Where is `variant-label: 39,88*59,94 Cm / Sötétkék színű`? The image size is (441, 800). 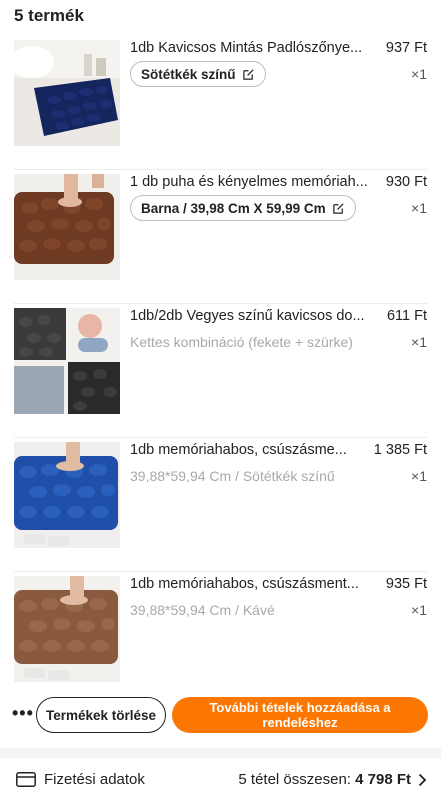 variant-label: 39,88*59,94 Cm / Sötétkék színű is located at coordinates (232, 476).